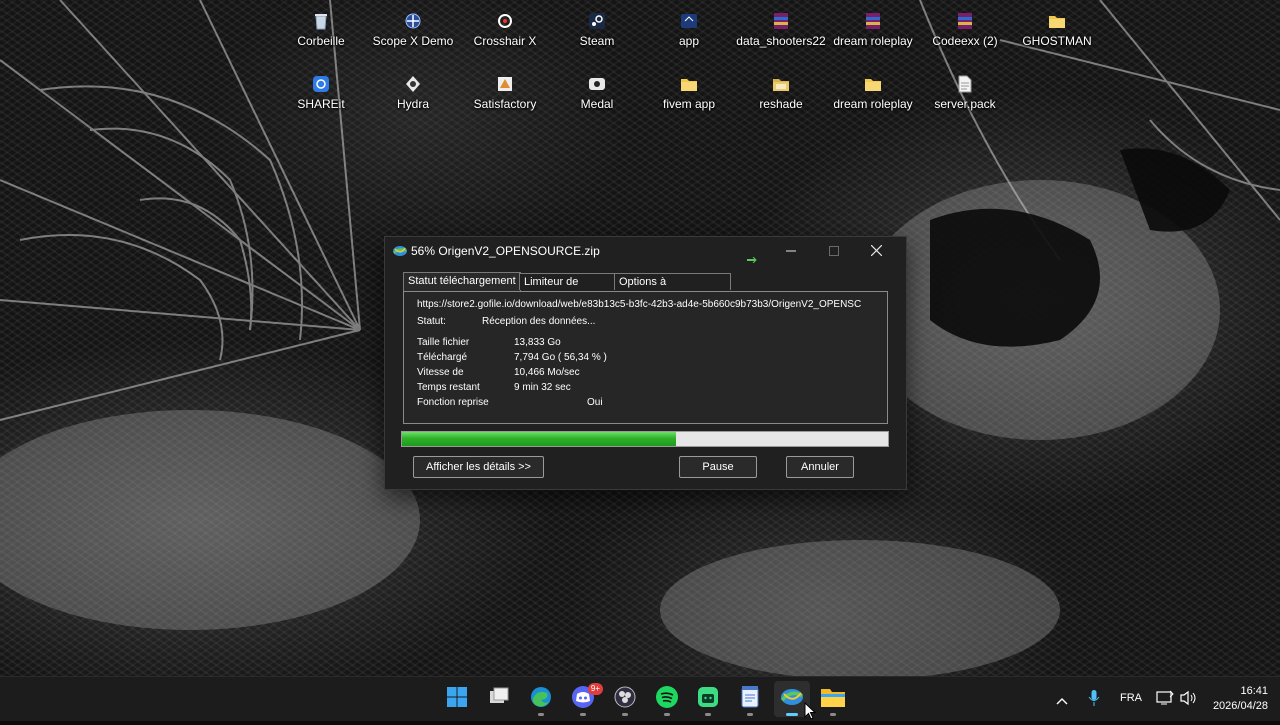  I want to click on crosshair-icon, so click(505, 21).